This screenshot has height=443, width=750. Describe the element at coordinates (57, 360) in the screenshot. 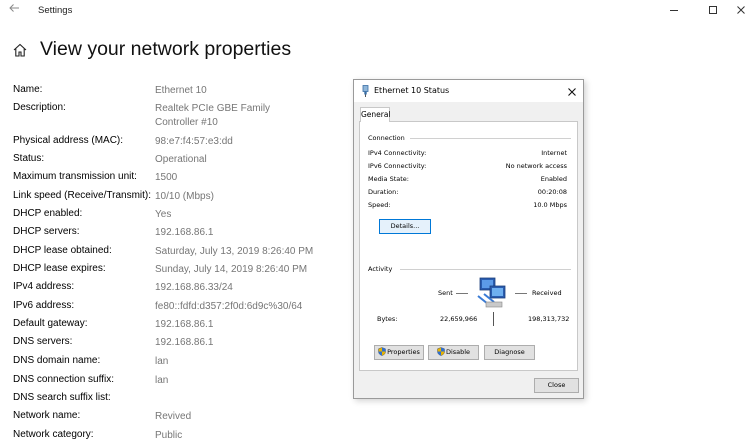

I see `property-label: DNS domain name:` at that location.